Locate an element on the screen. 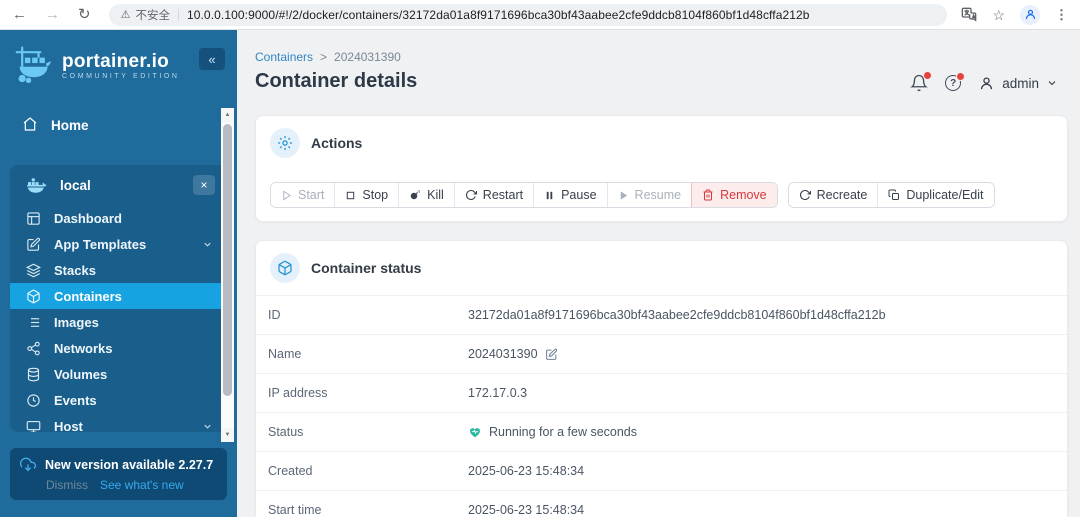 The width and height of the screenshot is (1080, 517). stop-icon is located at coordinates (350, 195).